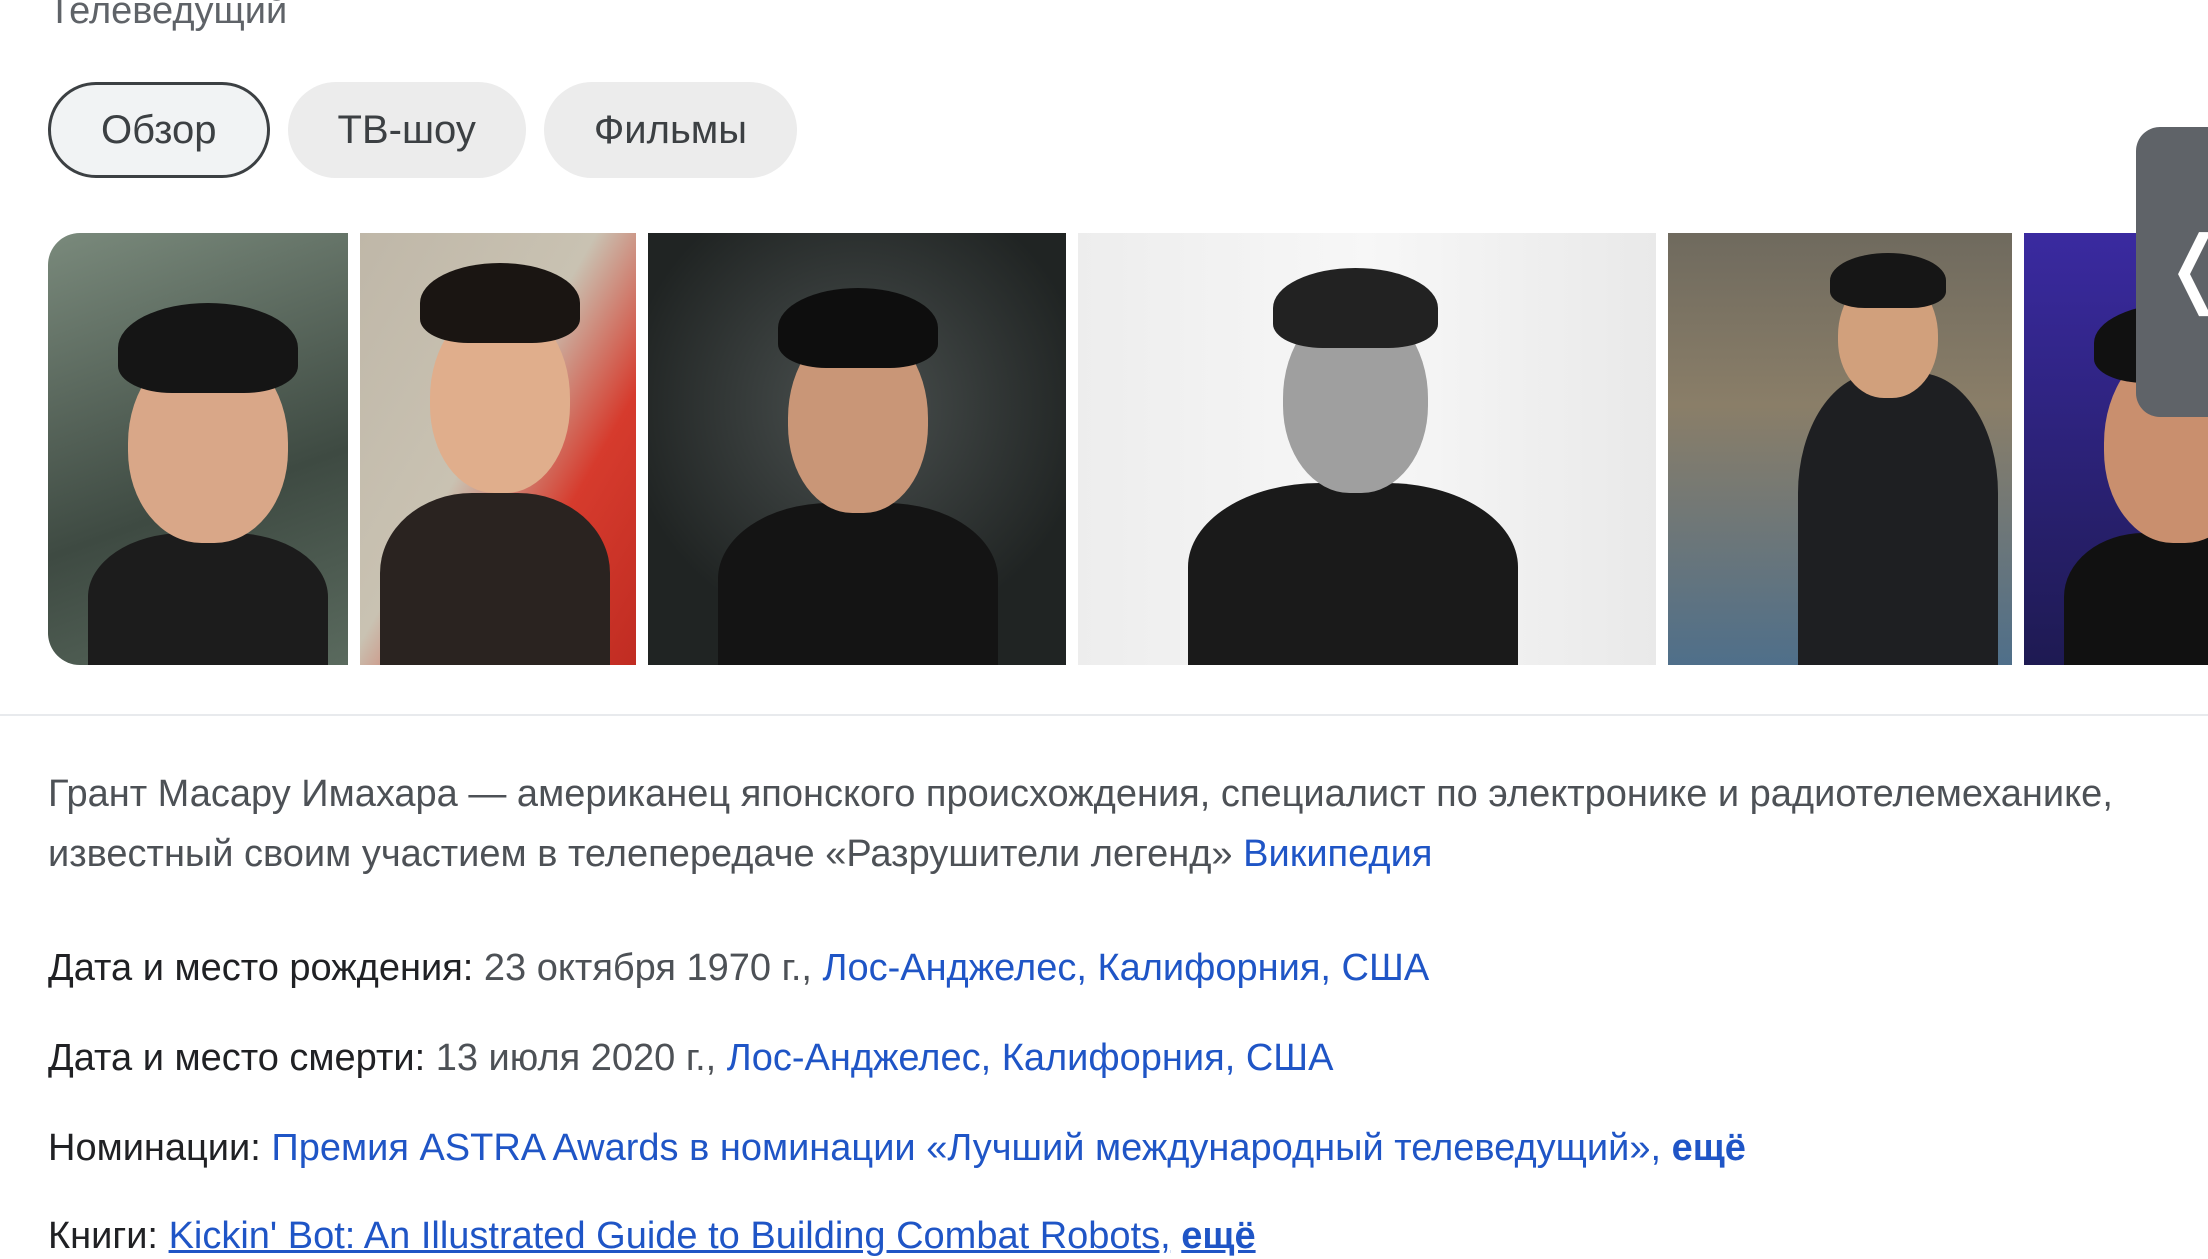 The width and height of the screenshot is (2208, 1259). What do you see at coordinates (159, 130) in the screenshot?
I see `tab-overview: Обзор` at bounding box center [159, 130].